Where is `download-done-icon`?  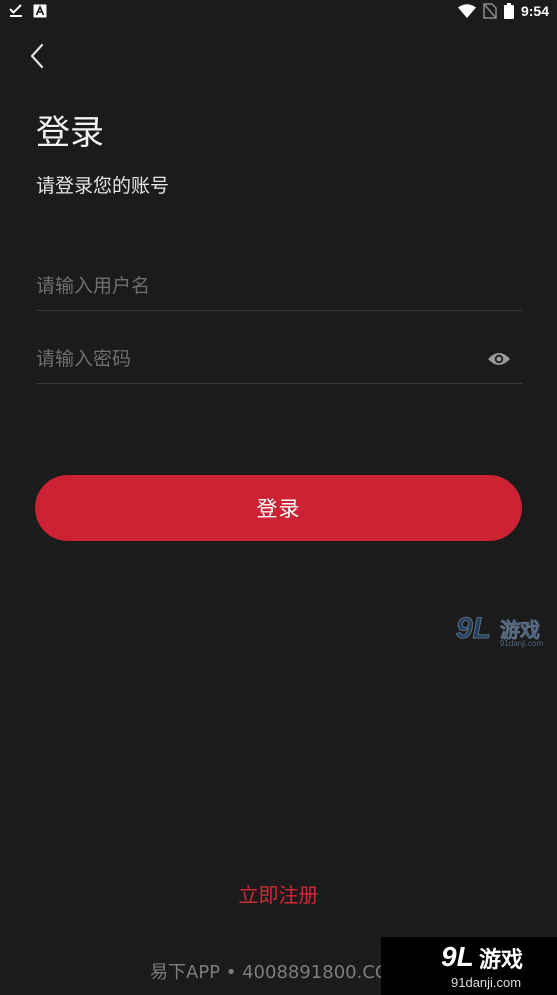
download-done-icon is located at coordinates (16, 11).